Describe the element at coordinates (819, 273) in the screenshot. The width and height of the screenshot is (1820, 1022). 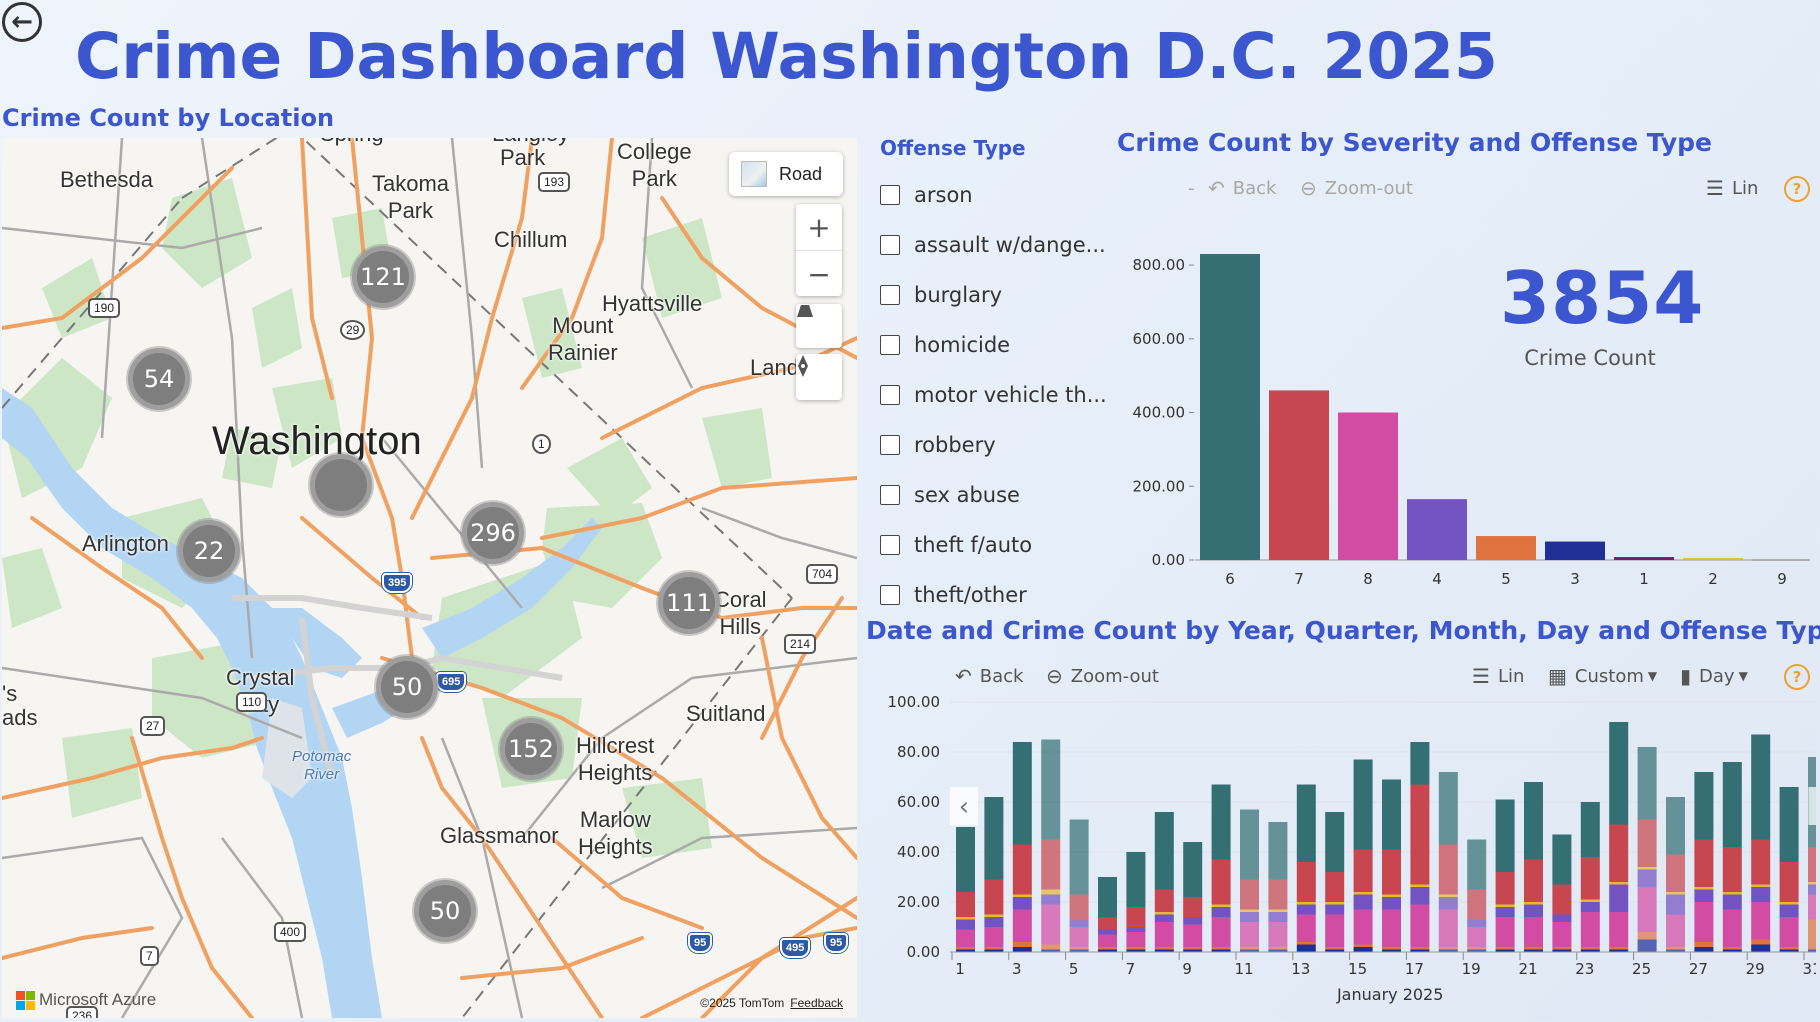
I see `zoom-out-button: −` at that location.